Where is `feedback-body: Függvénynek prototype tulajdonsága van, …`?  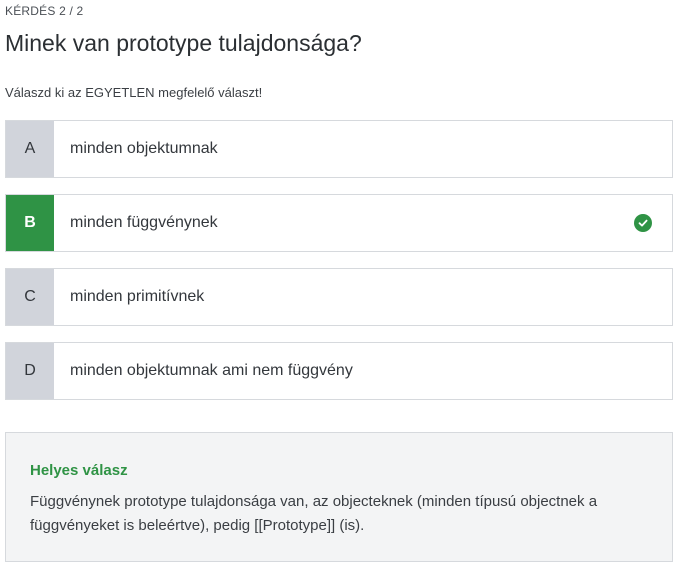
feedback-body: Függvénynek prototype tulajdonsága van, … is located at coordinates (314, 513).